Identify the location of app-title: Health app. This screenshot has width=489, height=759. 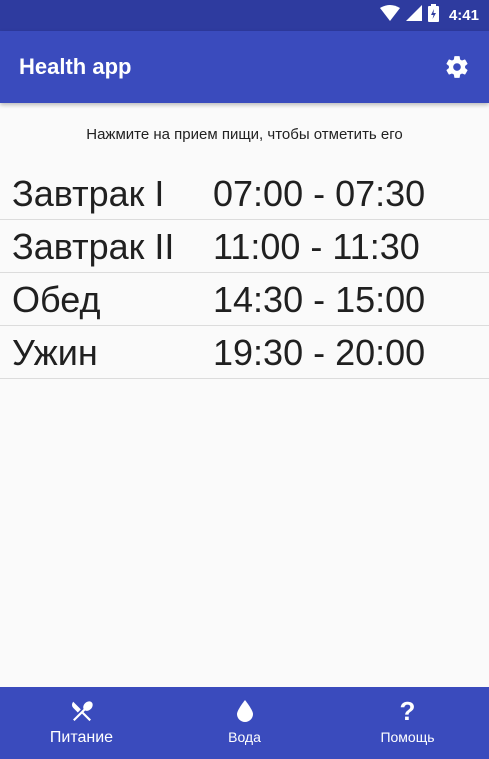
(75, 66).